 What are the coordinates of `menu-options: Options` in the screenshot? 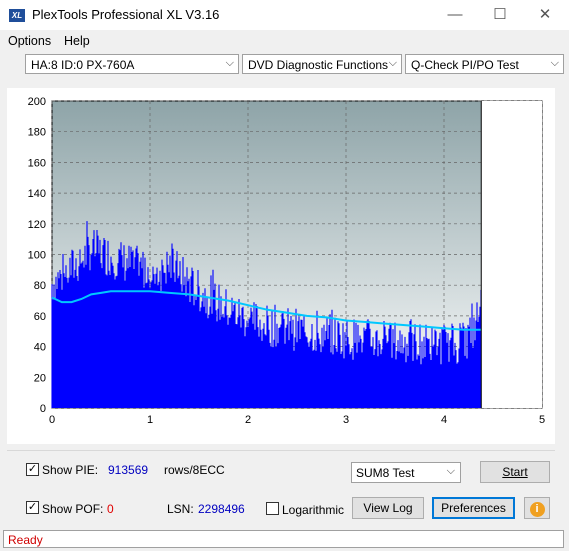 It's located at (29, 41).